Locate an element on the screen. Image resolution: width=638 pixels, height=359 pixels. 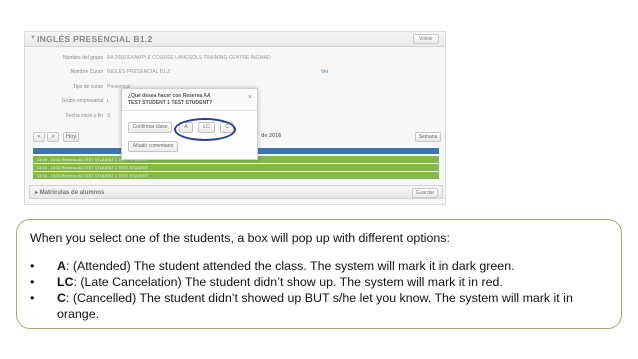
week-view-button: Semana is located at coordinates (428, 137).